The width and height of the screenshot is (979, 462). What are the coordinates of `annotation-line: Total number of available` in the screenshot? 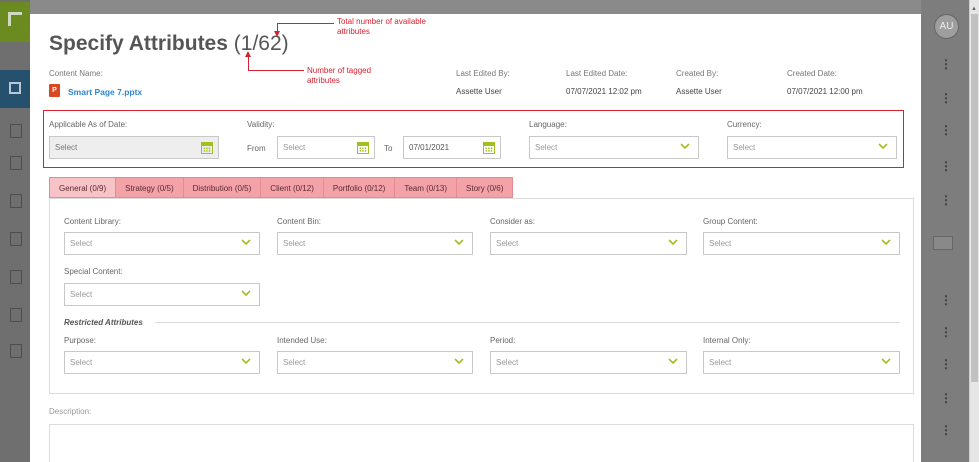 It's located at (381, 21).